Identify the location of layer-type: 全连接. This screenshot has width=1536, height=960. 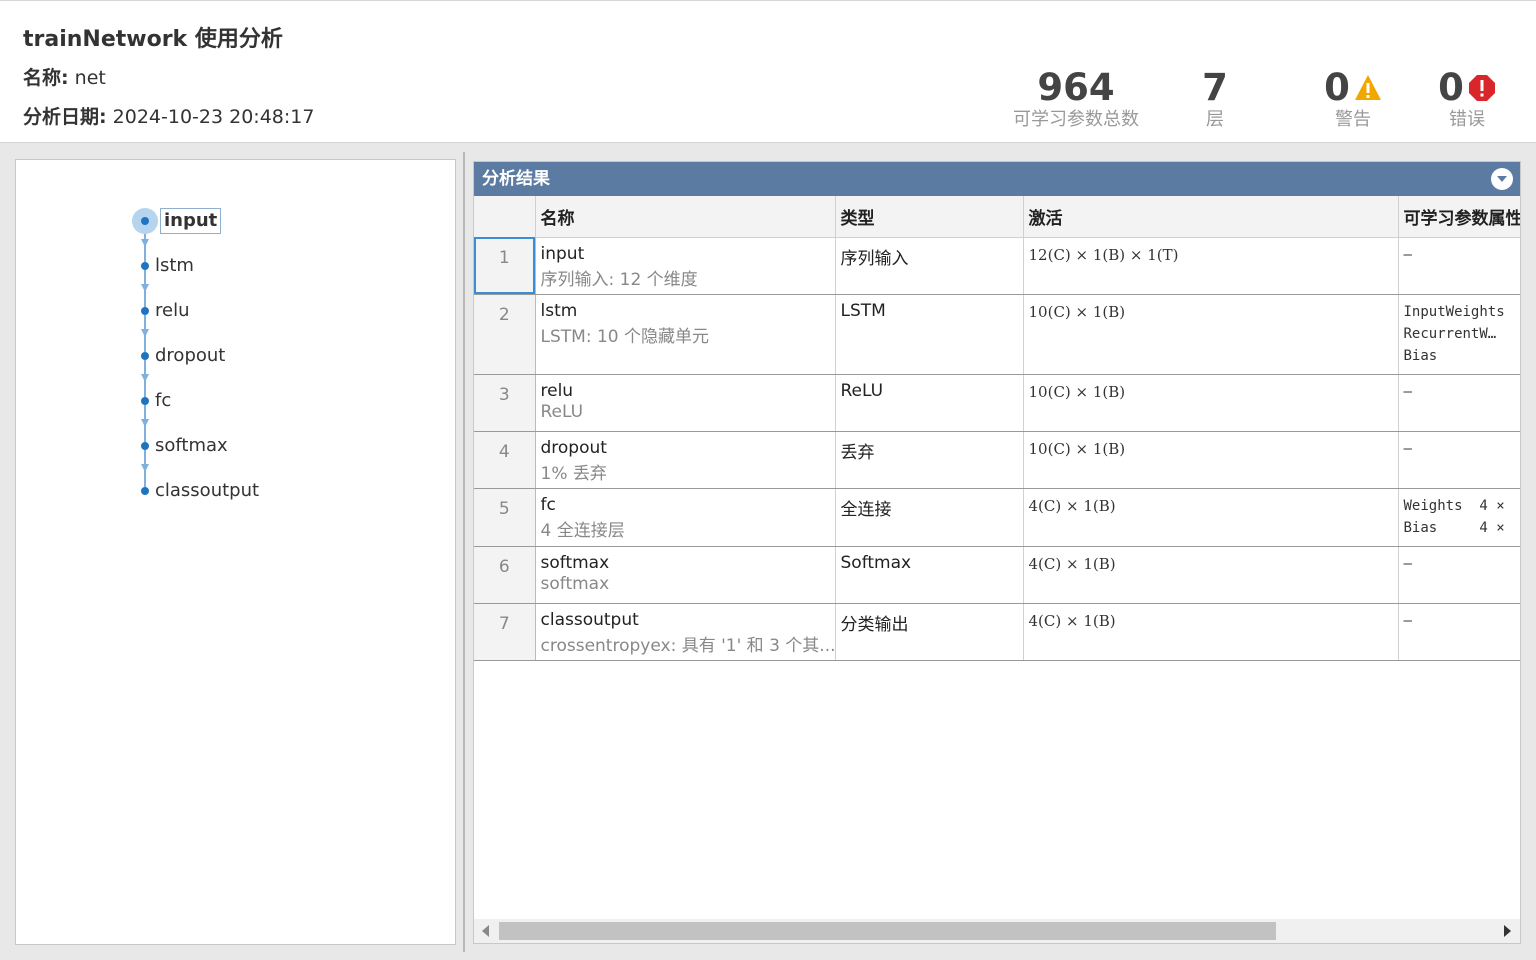
(929, 517).